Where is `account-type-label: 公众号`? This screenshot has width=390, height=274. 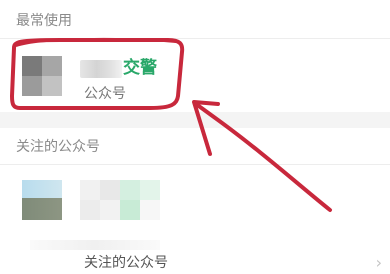
account-type-label: 公众号 is located at coordinates (105, 94).